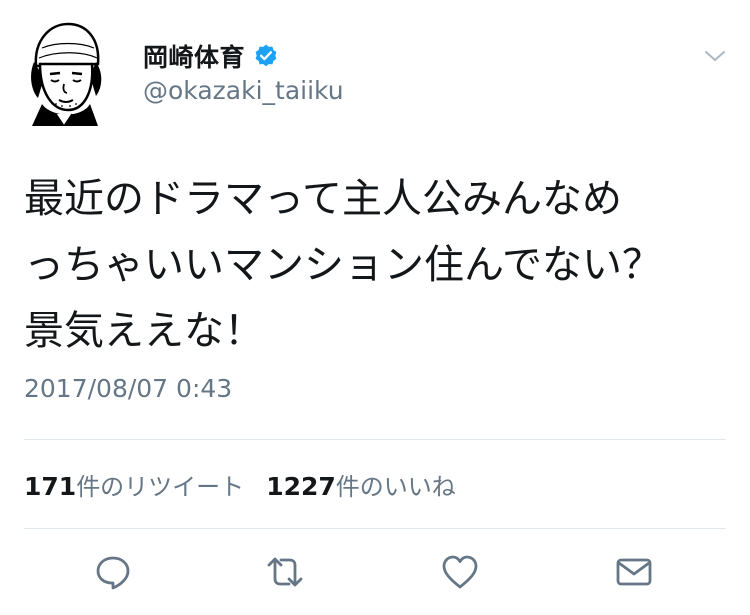 This screenshot has height=615, width=750. I want to click on like-count: 1227 件のいいね, so click(361, 484).